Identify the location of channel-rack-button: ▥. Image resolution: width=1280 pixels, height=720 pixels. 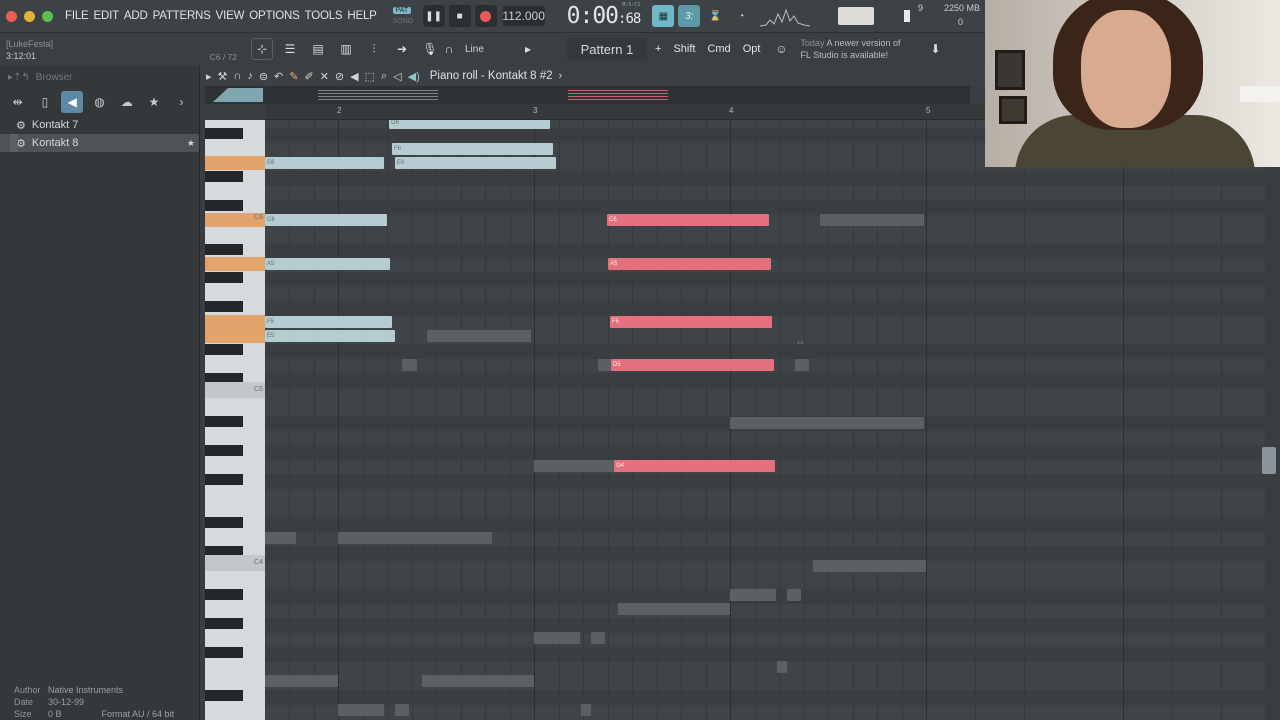
(346, 49).